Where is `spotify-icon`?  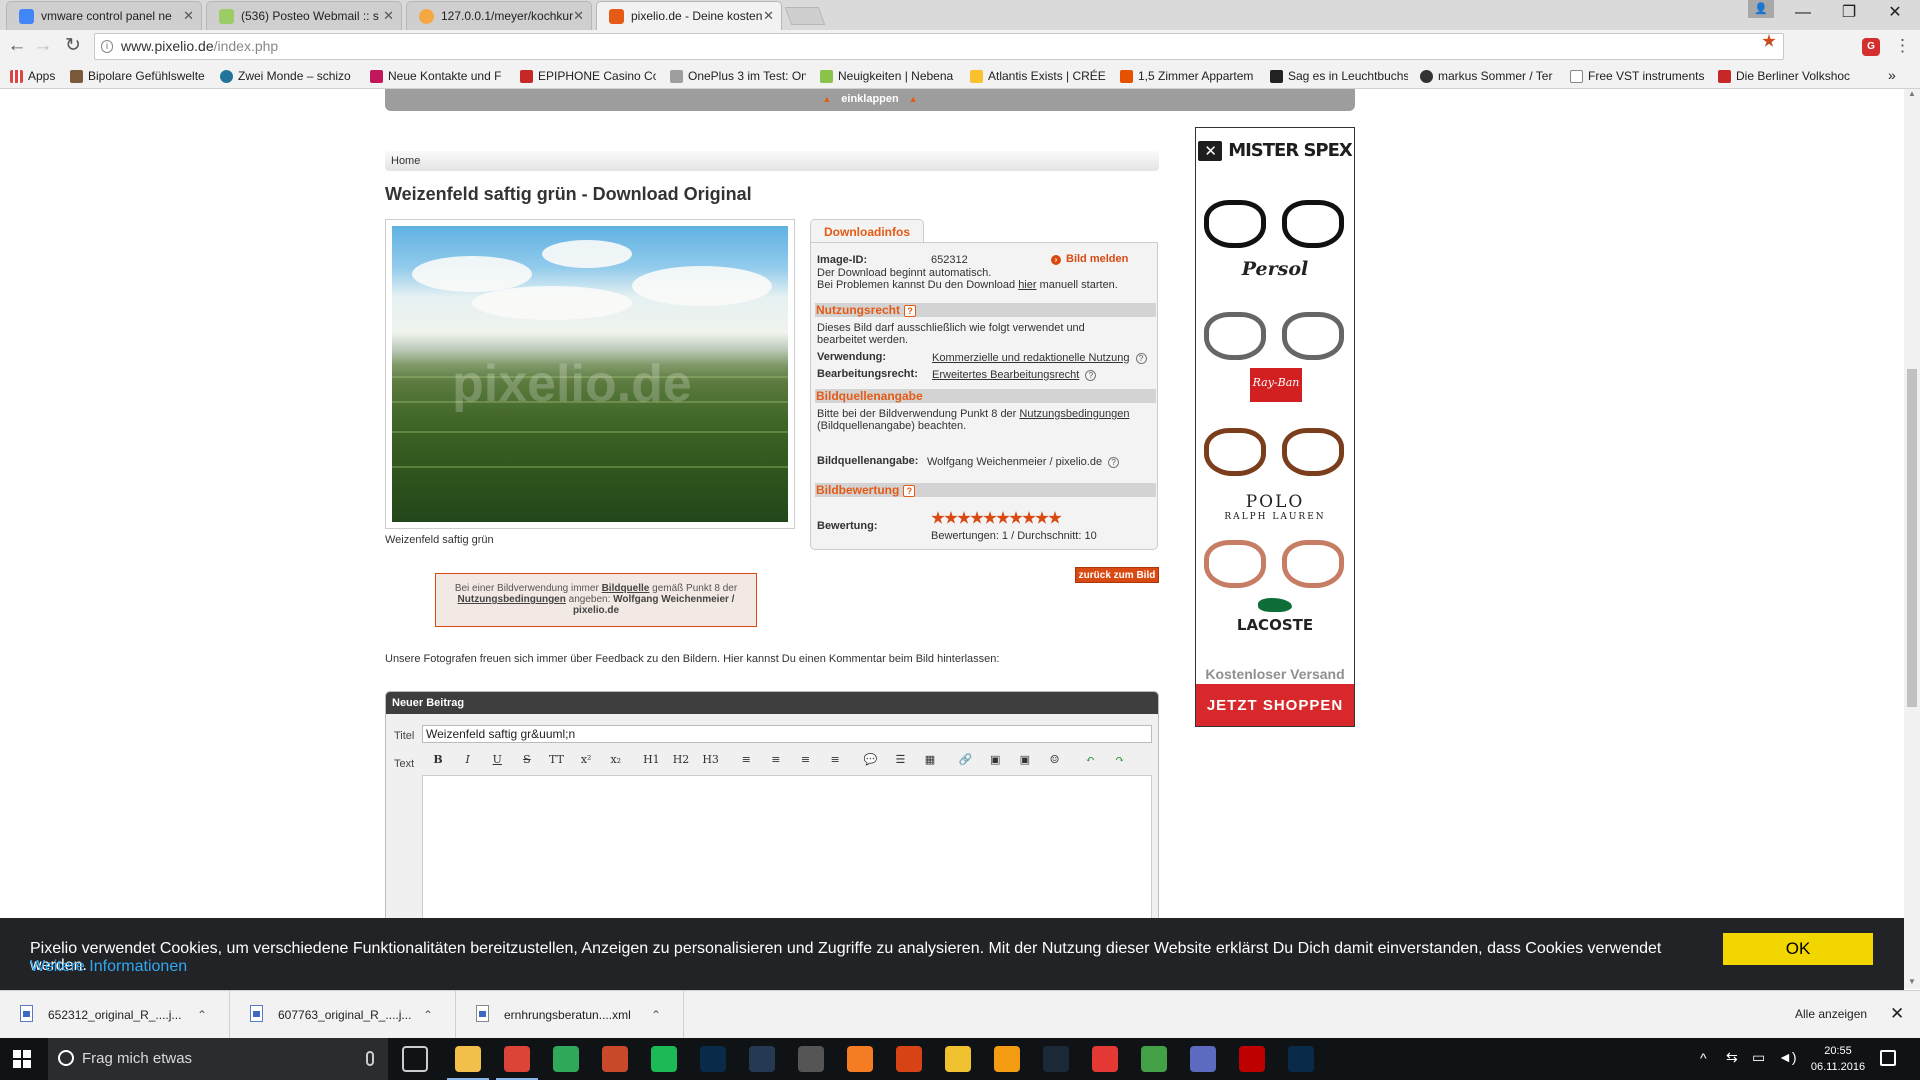
spotify-icon is located at coordinates (664, 1059).